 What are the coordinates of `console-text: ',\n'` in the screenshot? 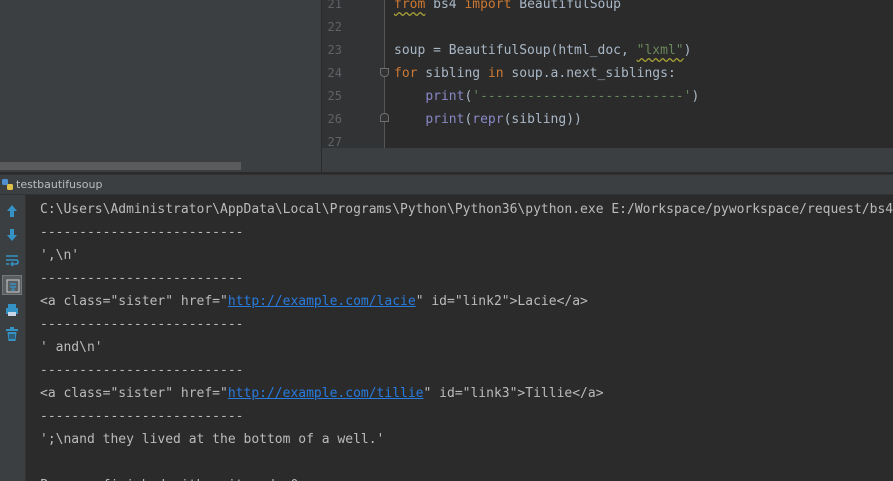 It's located at (60, 255).